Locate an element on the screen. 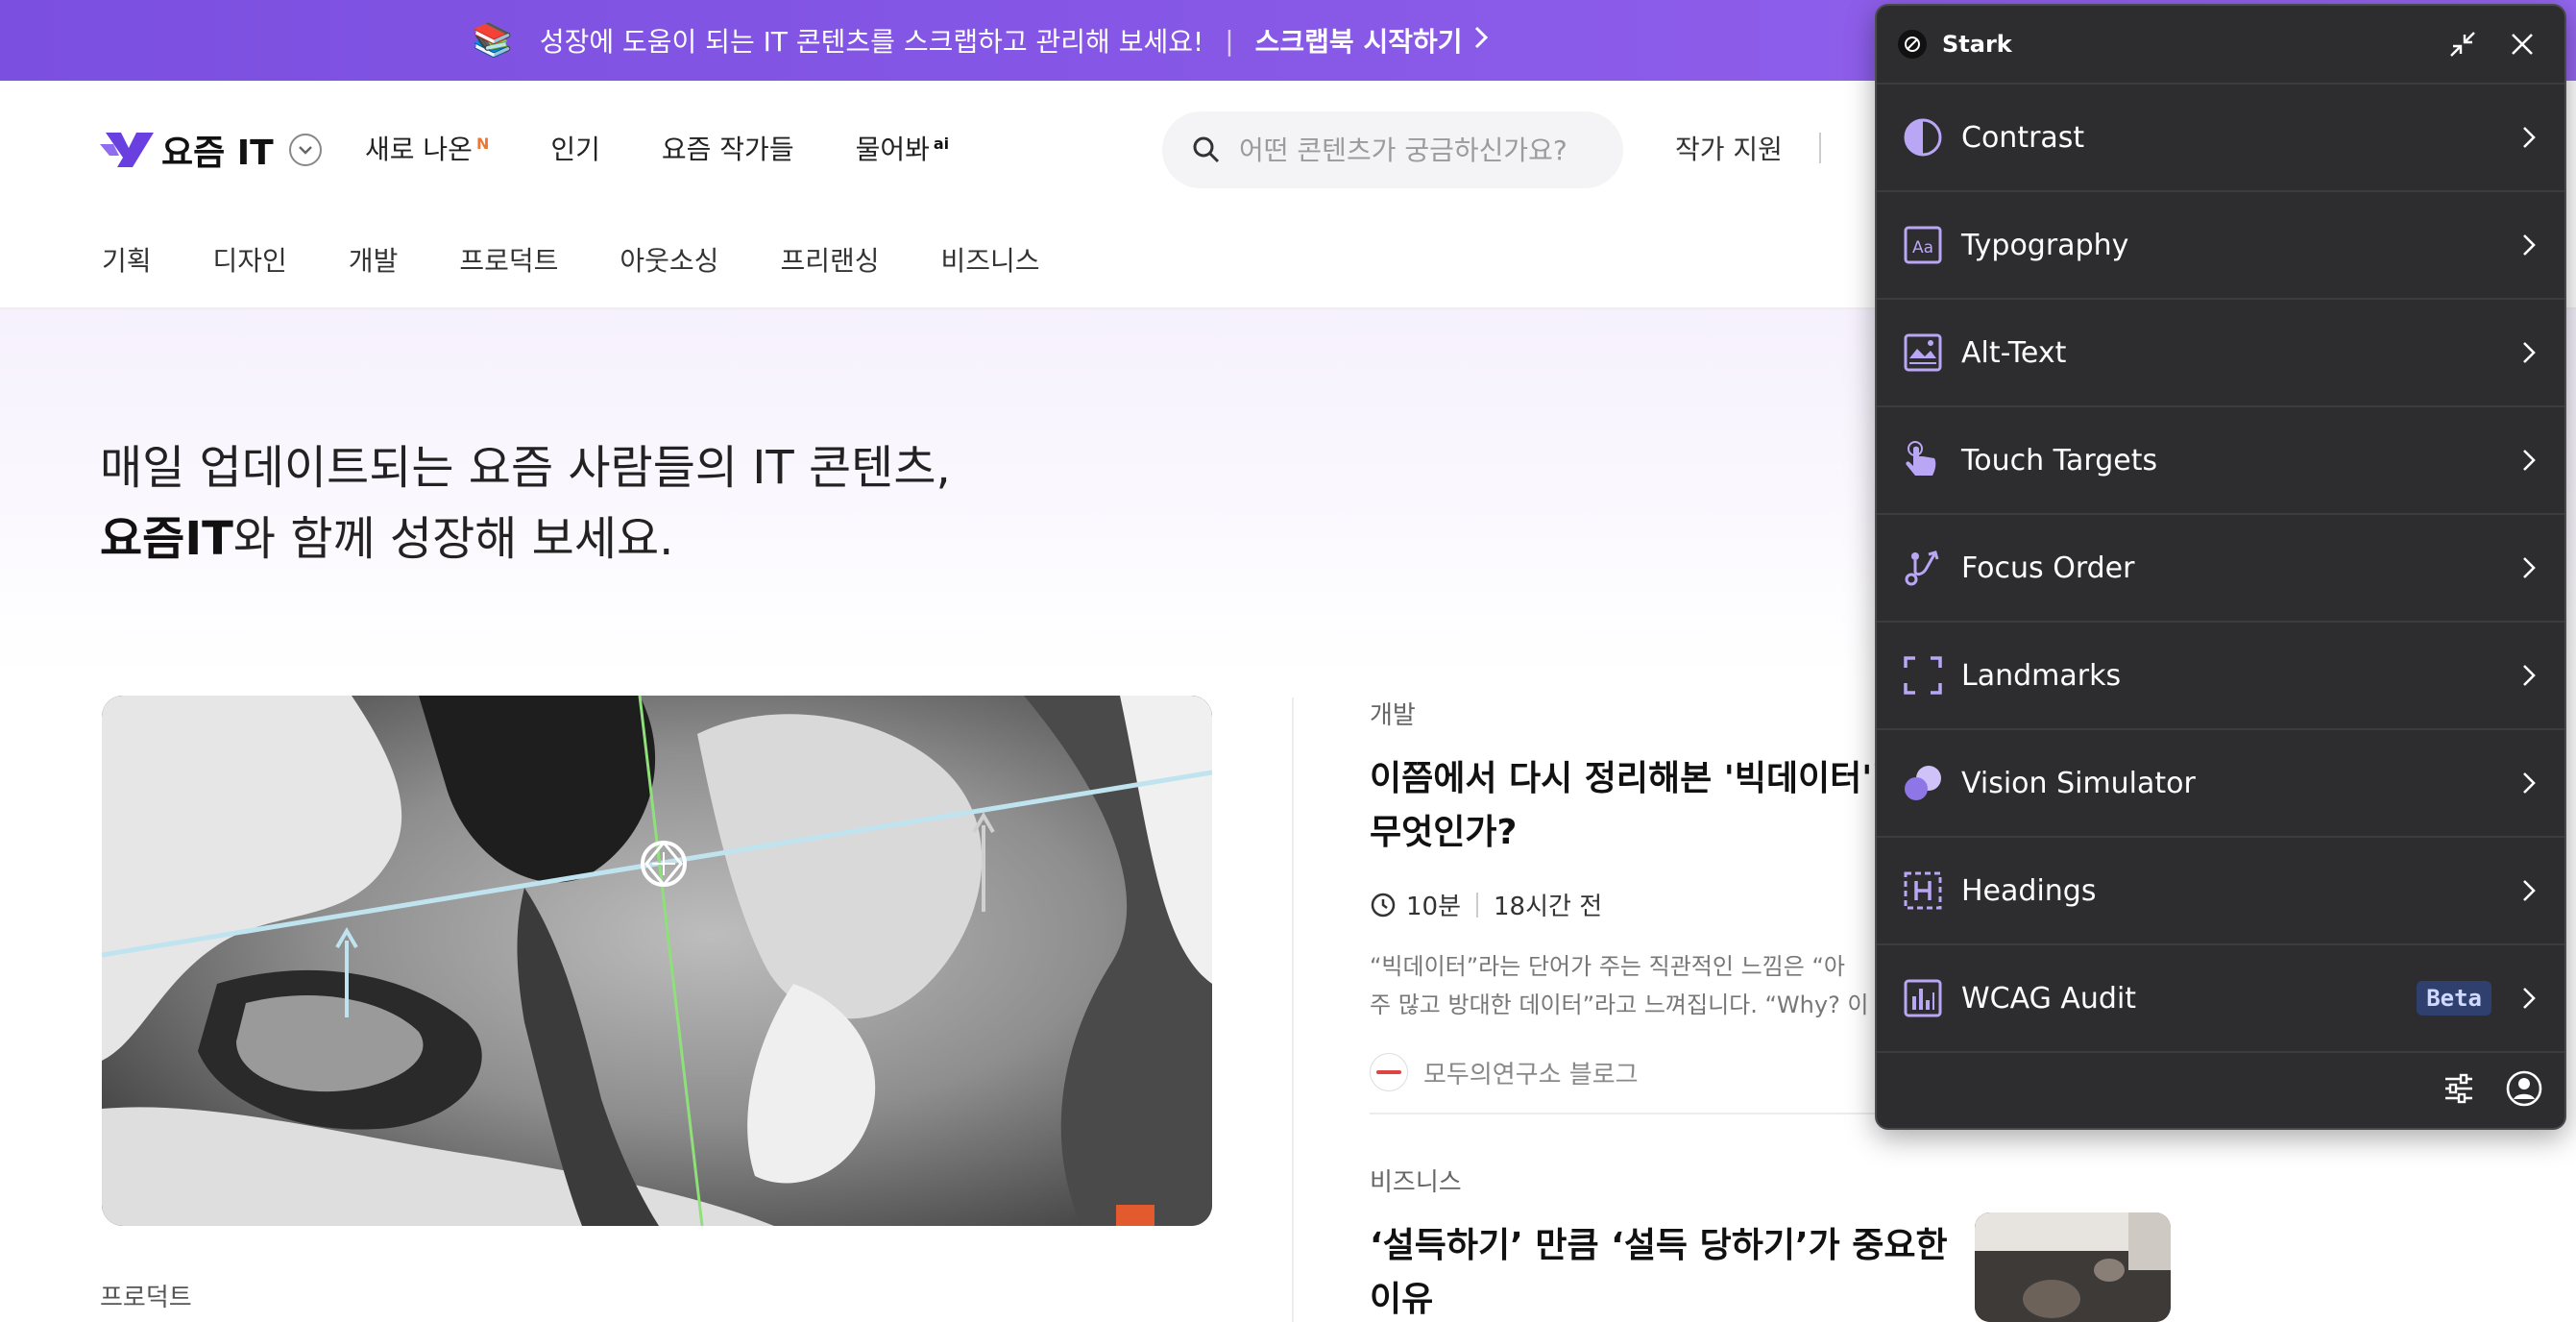 The image size is (2576, 1322). nav-item-new: 새로 나온 N is located at coordinates (427, 148).